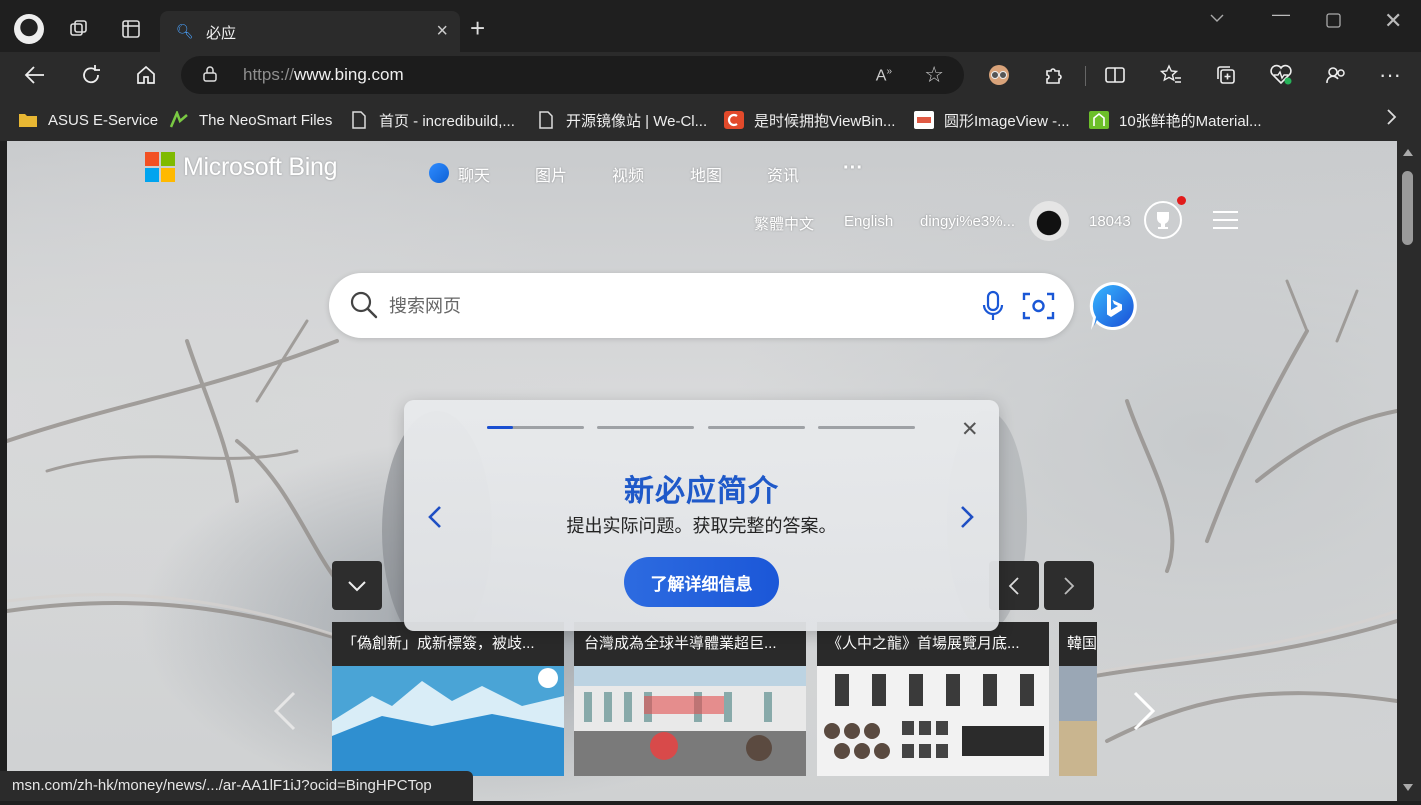 This screenshot has width=1421, height=805. What do you see at coordinates (1407, 208) in the screenshot?
I see `scrollbar-thumb` at bounding box center [1407, 208].